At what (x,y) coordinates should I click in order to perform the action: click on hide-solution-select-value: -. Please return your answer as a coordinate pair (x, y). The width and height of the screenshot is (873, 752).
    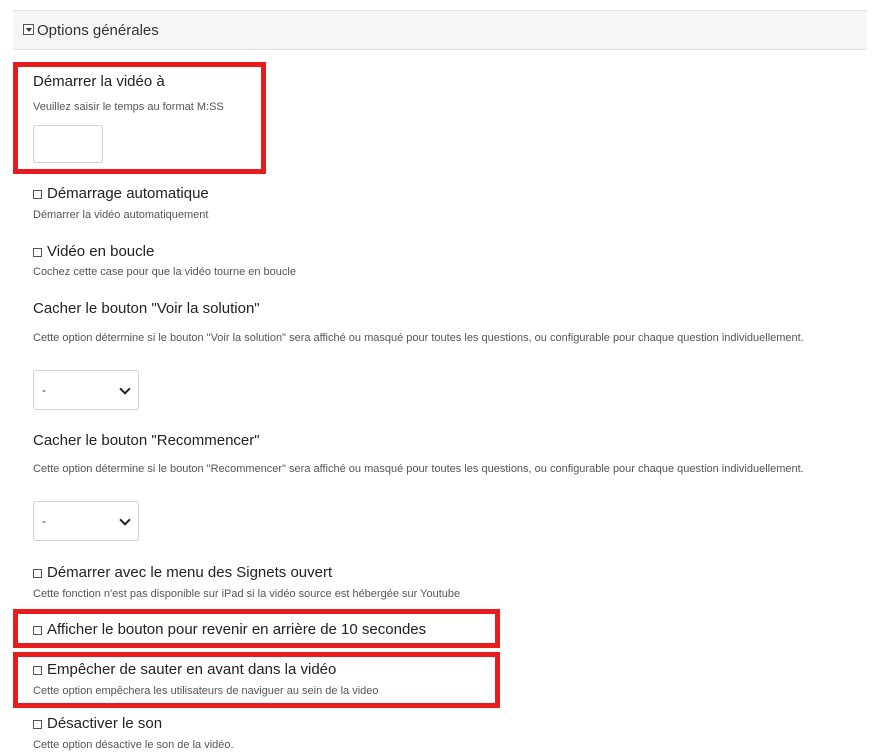
    Looking at the image, I should click on (44, 390).